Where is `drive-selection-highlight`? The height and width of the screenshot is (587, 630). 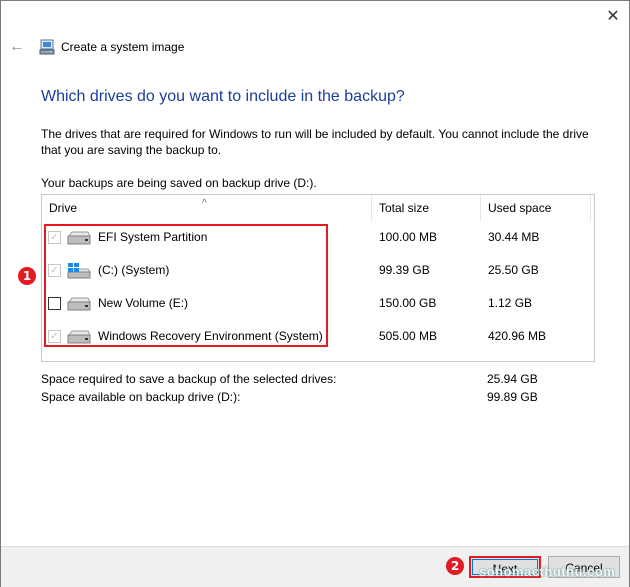
drive-selection-highlight is located at coordinates (186, 285).